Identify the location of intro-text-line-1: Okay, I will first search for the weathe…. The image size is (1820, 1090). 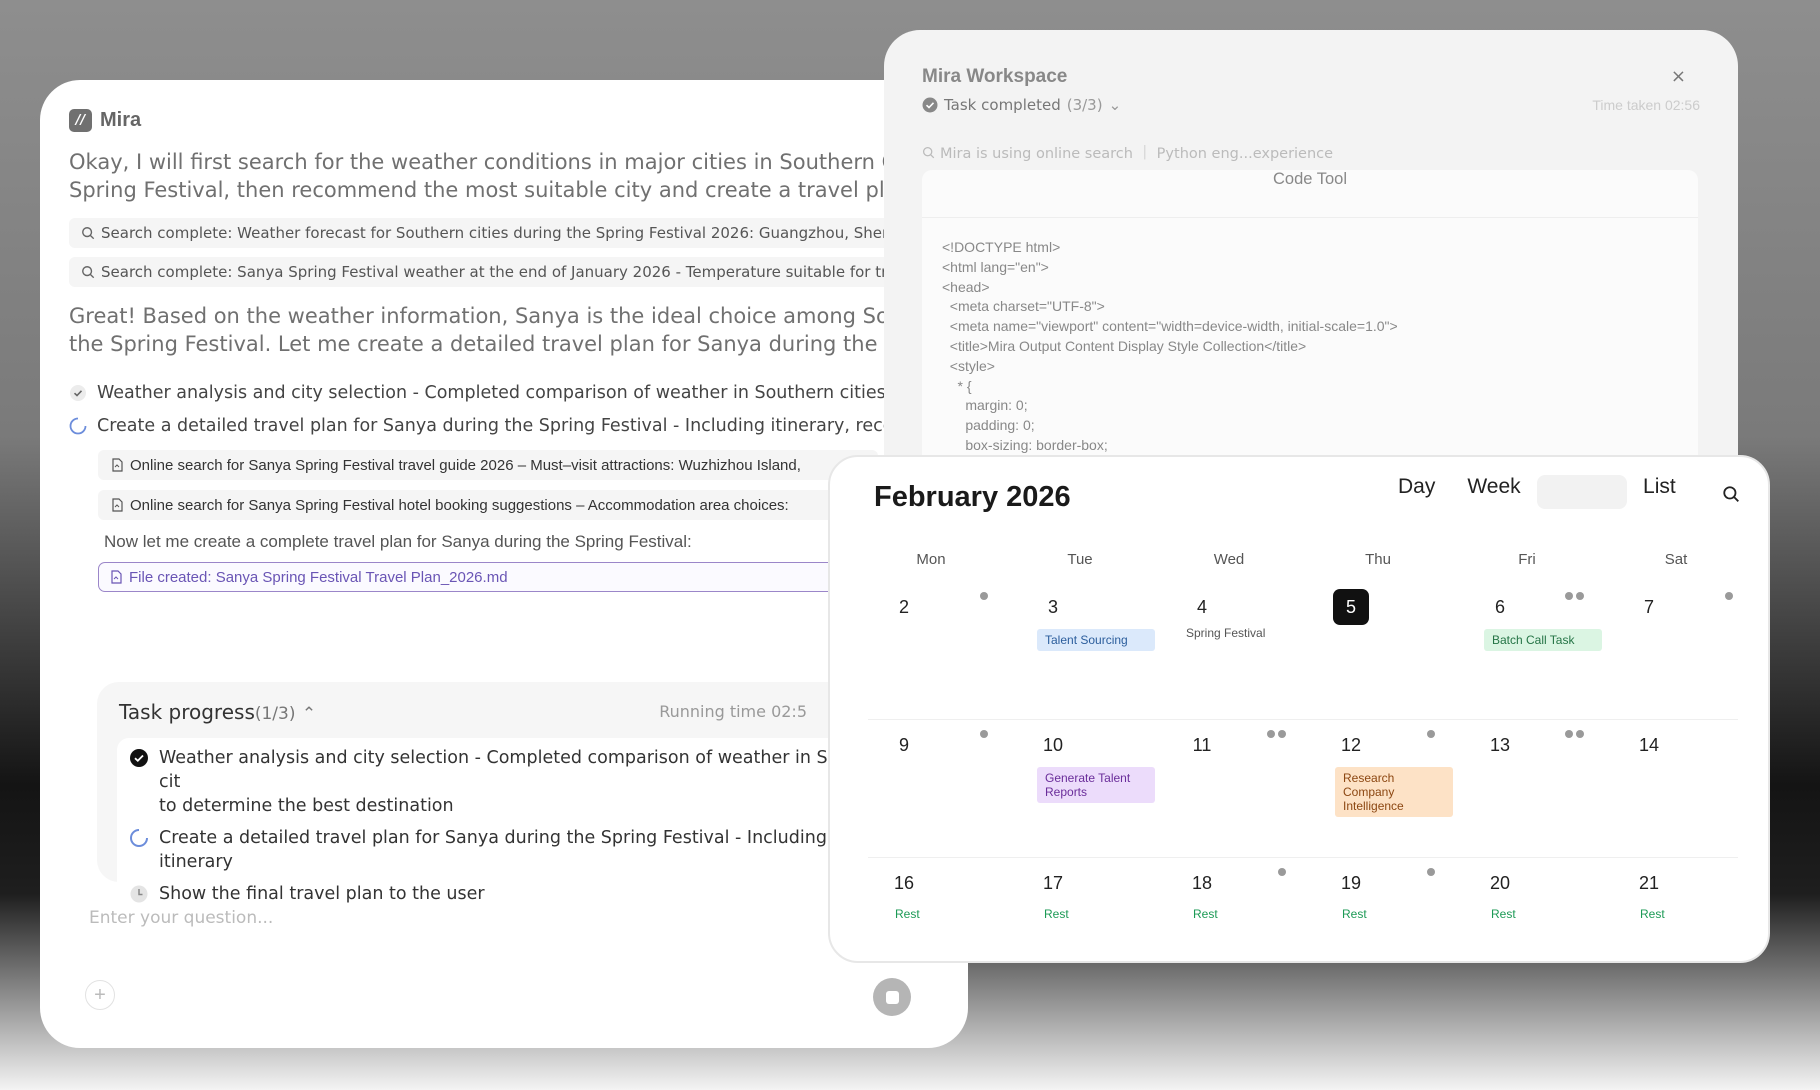
(499, 162).